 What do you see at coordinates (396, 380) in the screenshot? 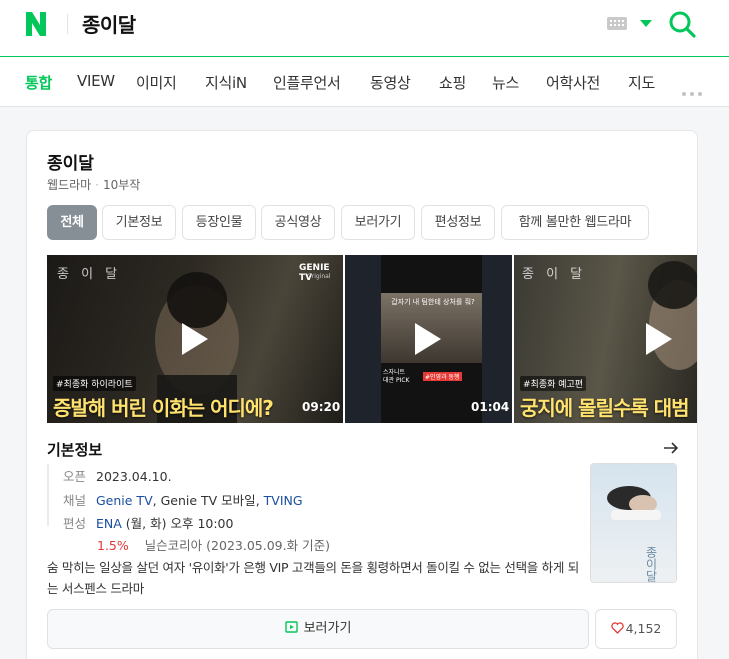
I see `video-label: 대관 PICK` at bounding box center [396, 380].